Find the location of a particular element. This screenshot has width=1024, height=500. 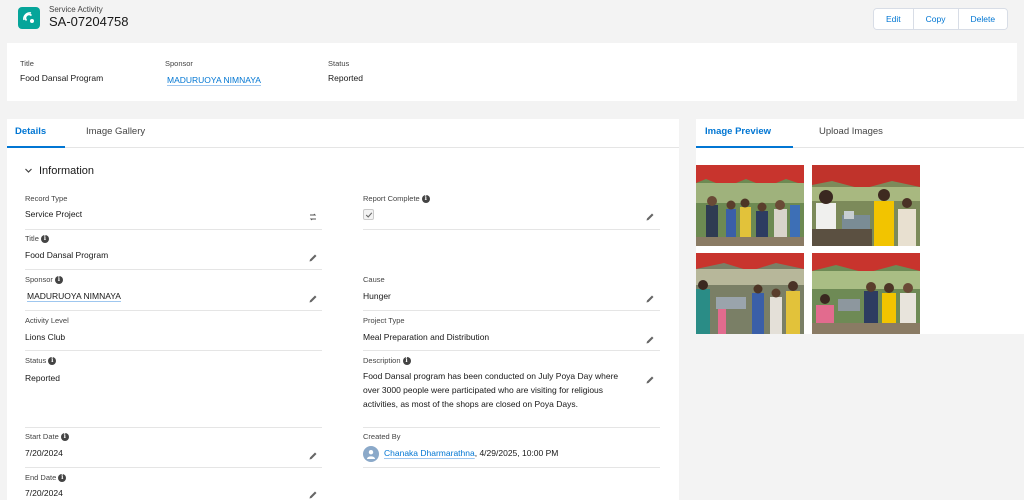

title-value: Food Dansal Program is located at coordinates (67, 255).